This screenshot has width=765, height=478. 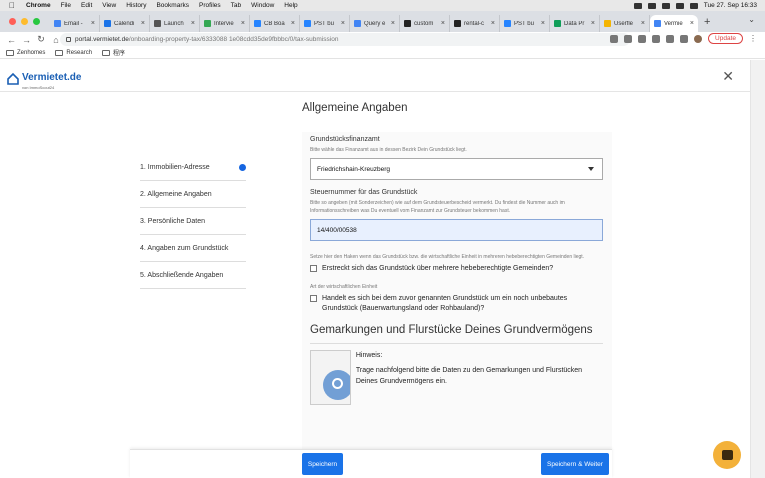 What do you see at coordinates (614, 38) in the screenshot?
I see `translate-icon` at bounding box center [614, 38].